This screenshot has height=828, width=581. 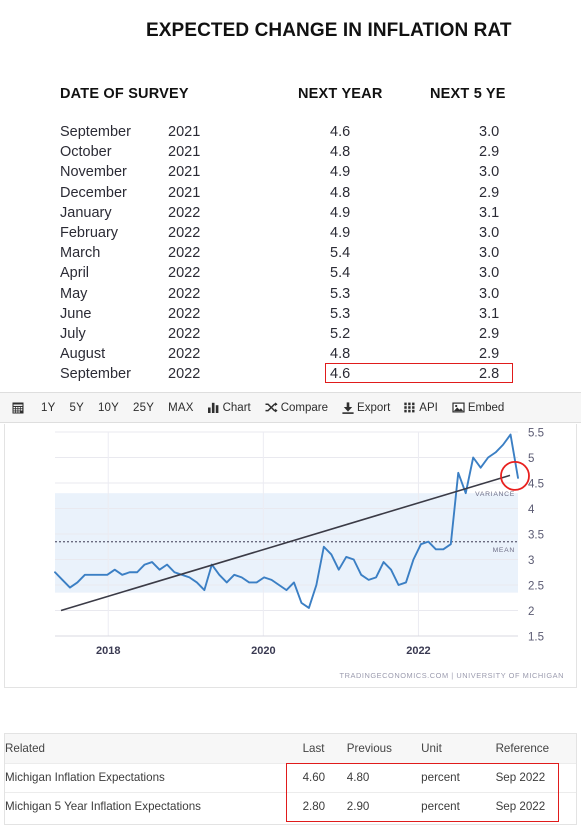 I want to click on survey-cell-month: February, so click(x=89, y=232).